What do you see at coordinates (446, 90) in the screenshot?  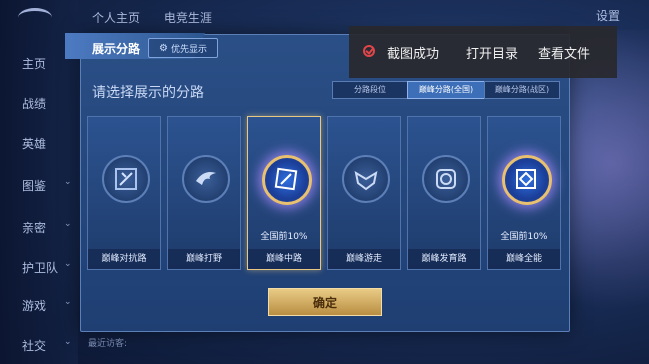 I see `segment-peak-national: 巅峰分路(全国)` at bounding box center [446, 90].